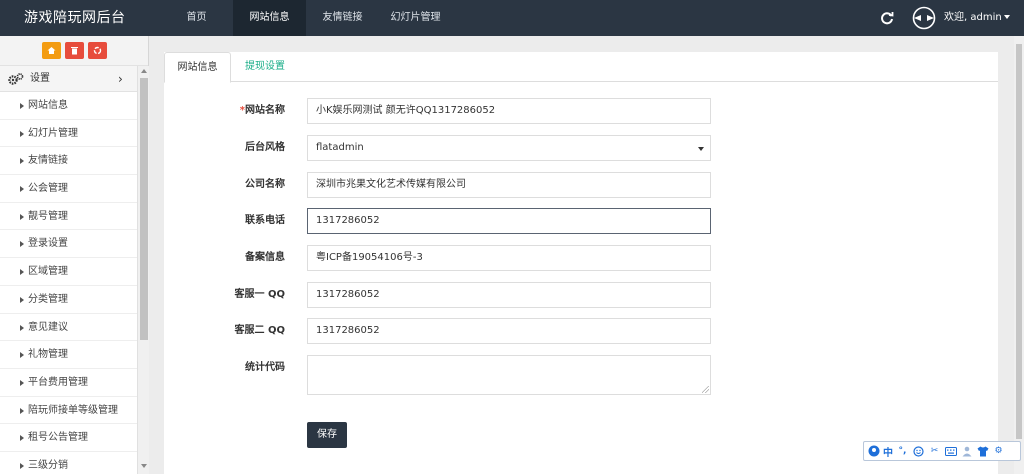  What do you see at coordinates (265, 147) in the screenshot?
I see `theme-label: 后台风格` at bounding box center [265, 147].